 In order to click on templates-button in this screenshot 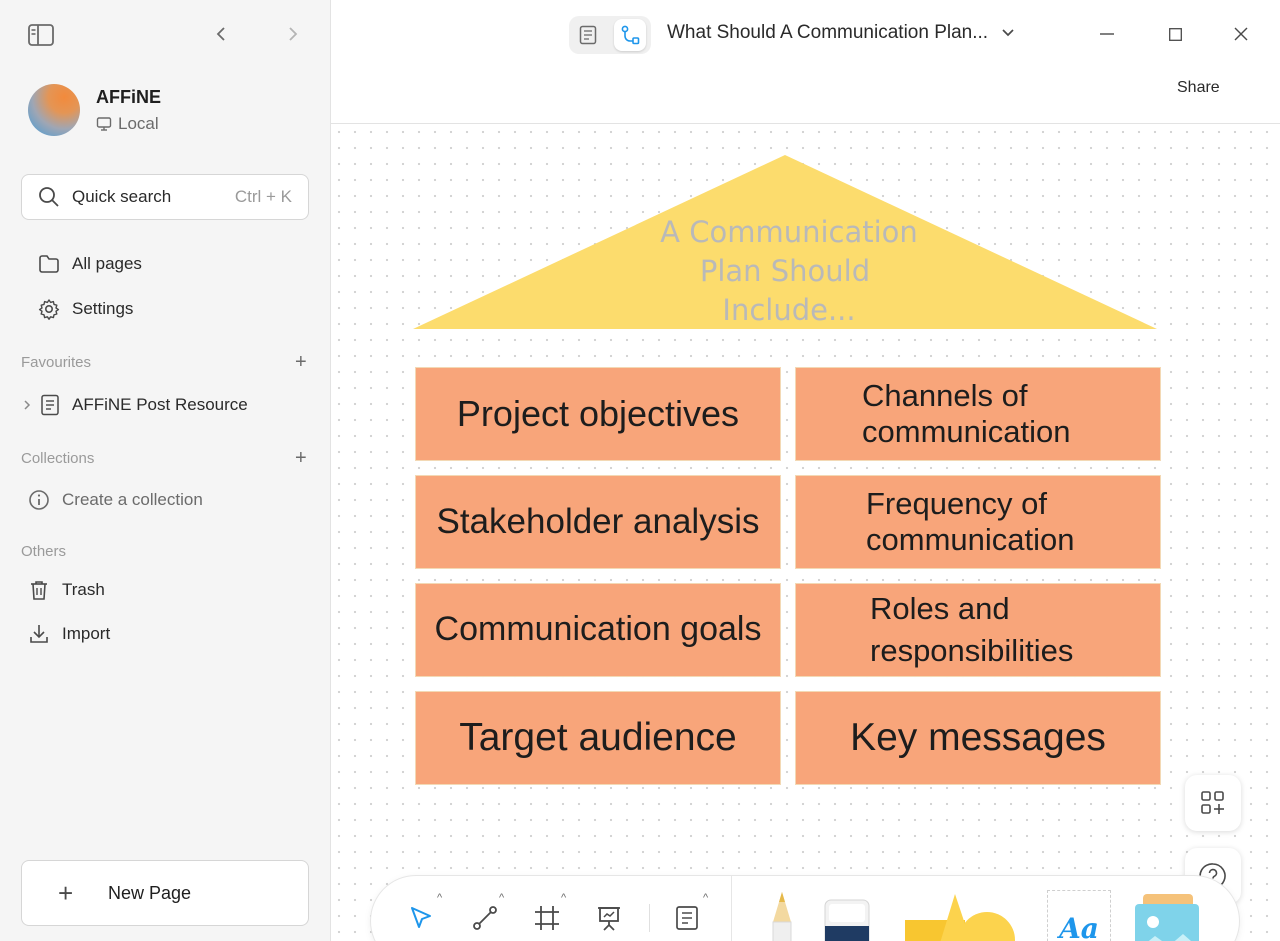, I will do `click(1213, 803)`.